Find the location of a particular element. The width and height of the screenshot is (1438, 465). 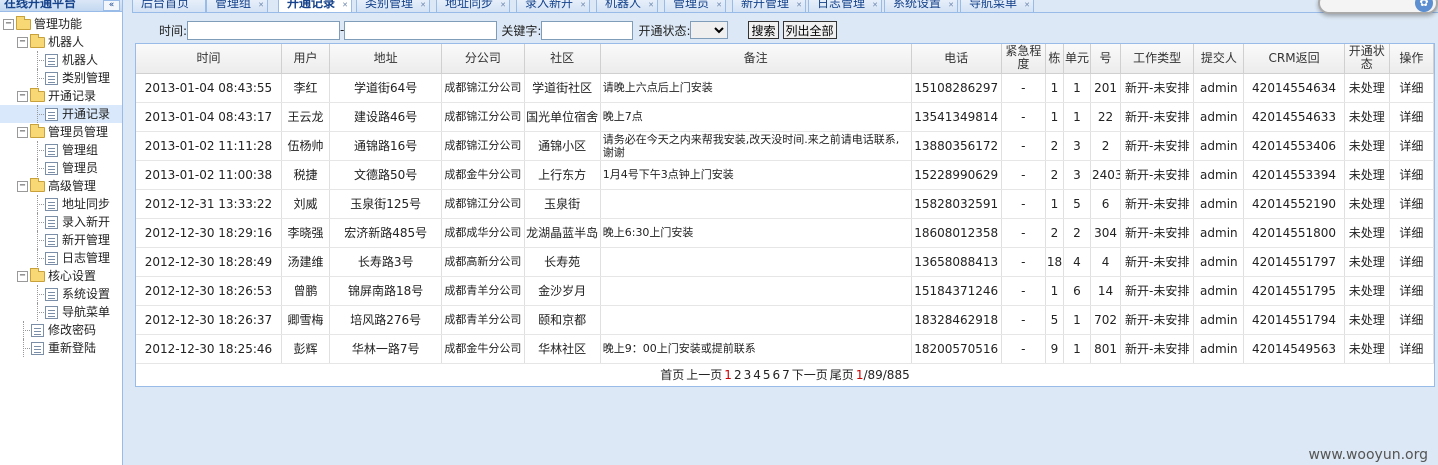

tab: 后台首页 is located at coordinates (169, 6).